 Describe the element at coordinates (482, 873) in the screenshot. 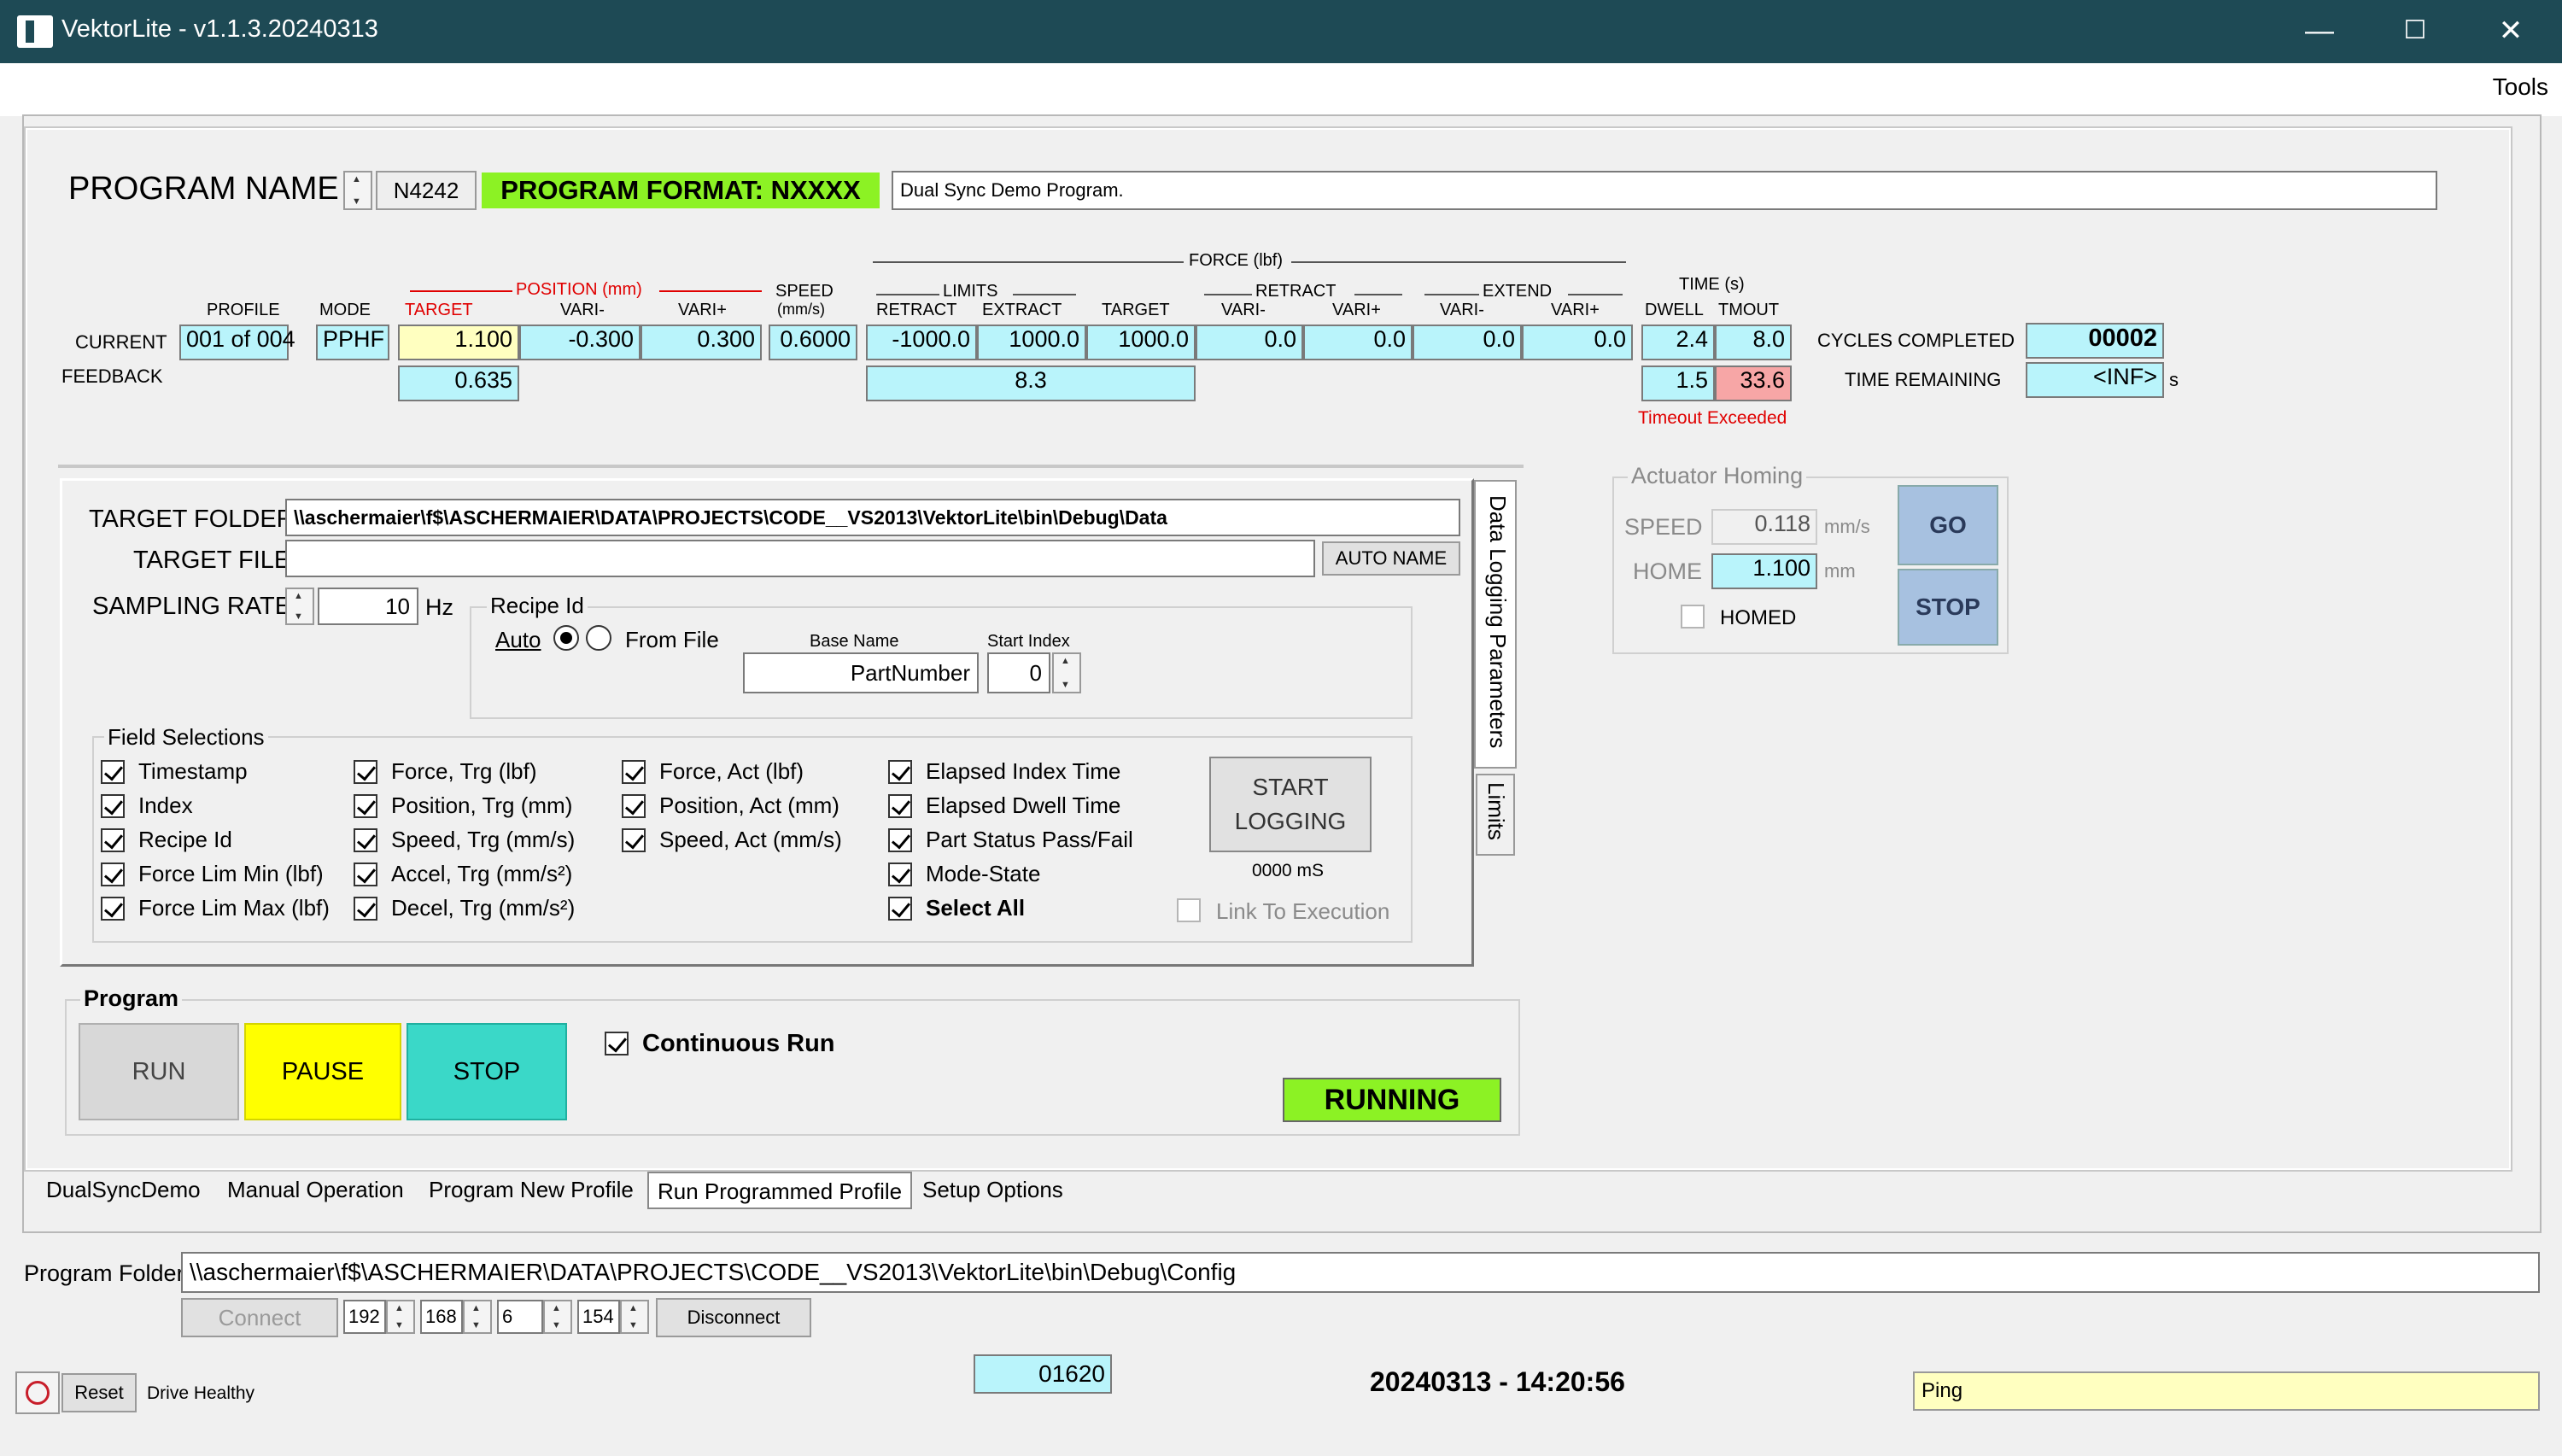

I see `field-checkbox-label: Accel, Trg (mm/s²)` at that location.